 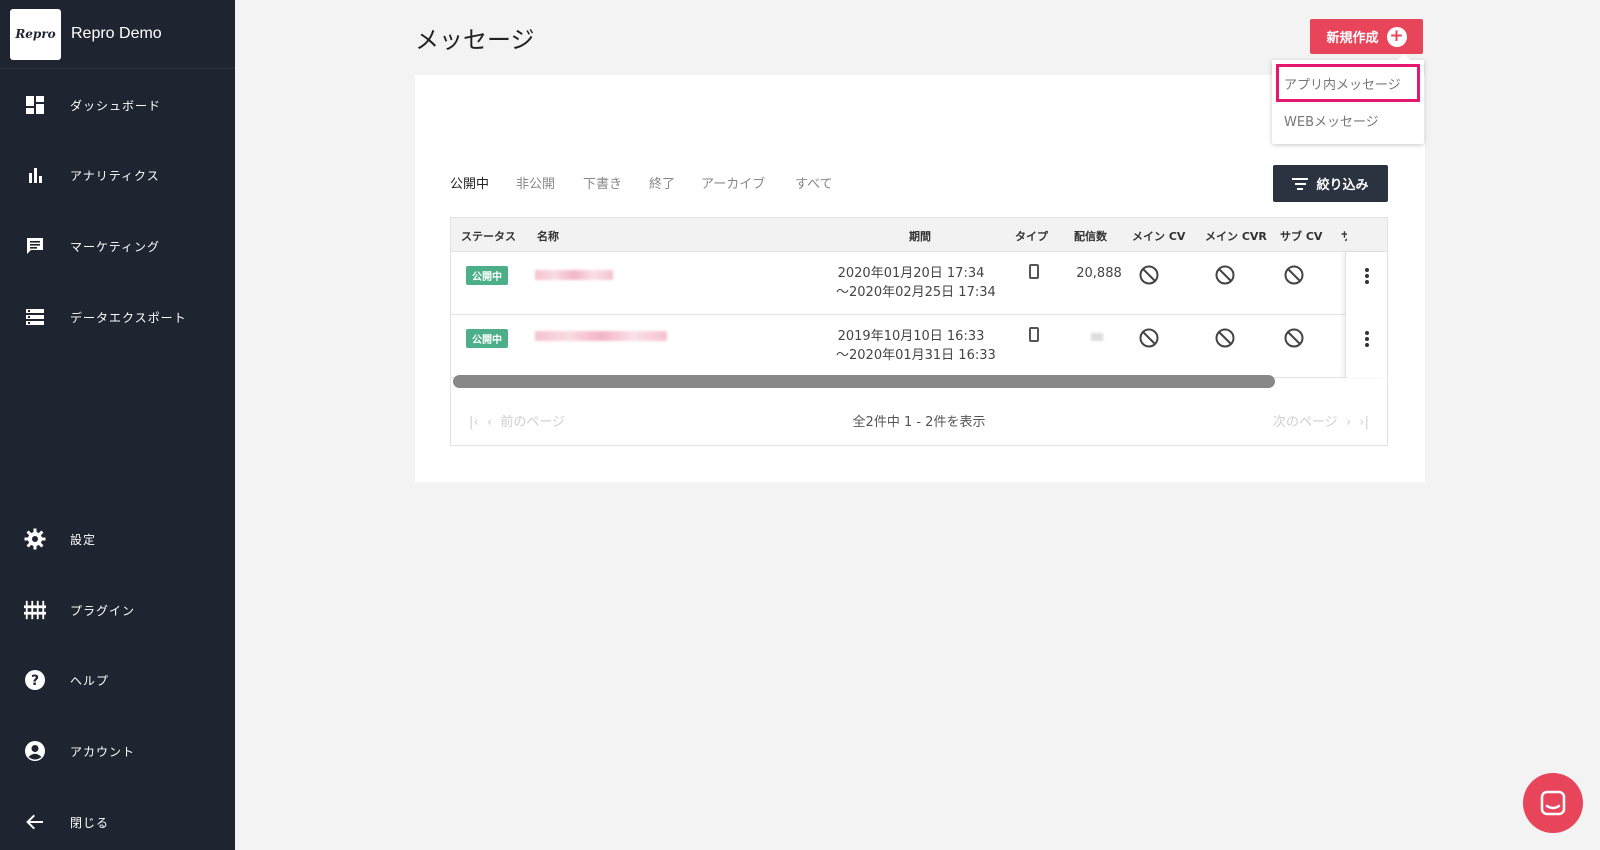 What do you see at coordinates (128, 317) in the screenshot?
I see `sidebar-item-label: データエクスポート` at bounding box center [128, 317].